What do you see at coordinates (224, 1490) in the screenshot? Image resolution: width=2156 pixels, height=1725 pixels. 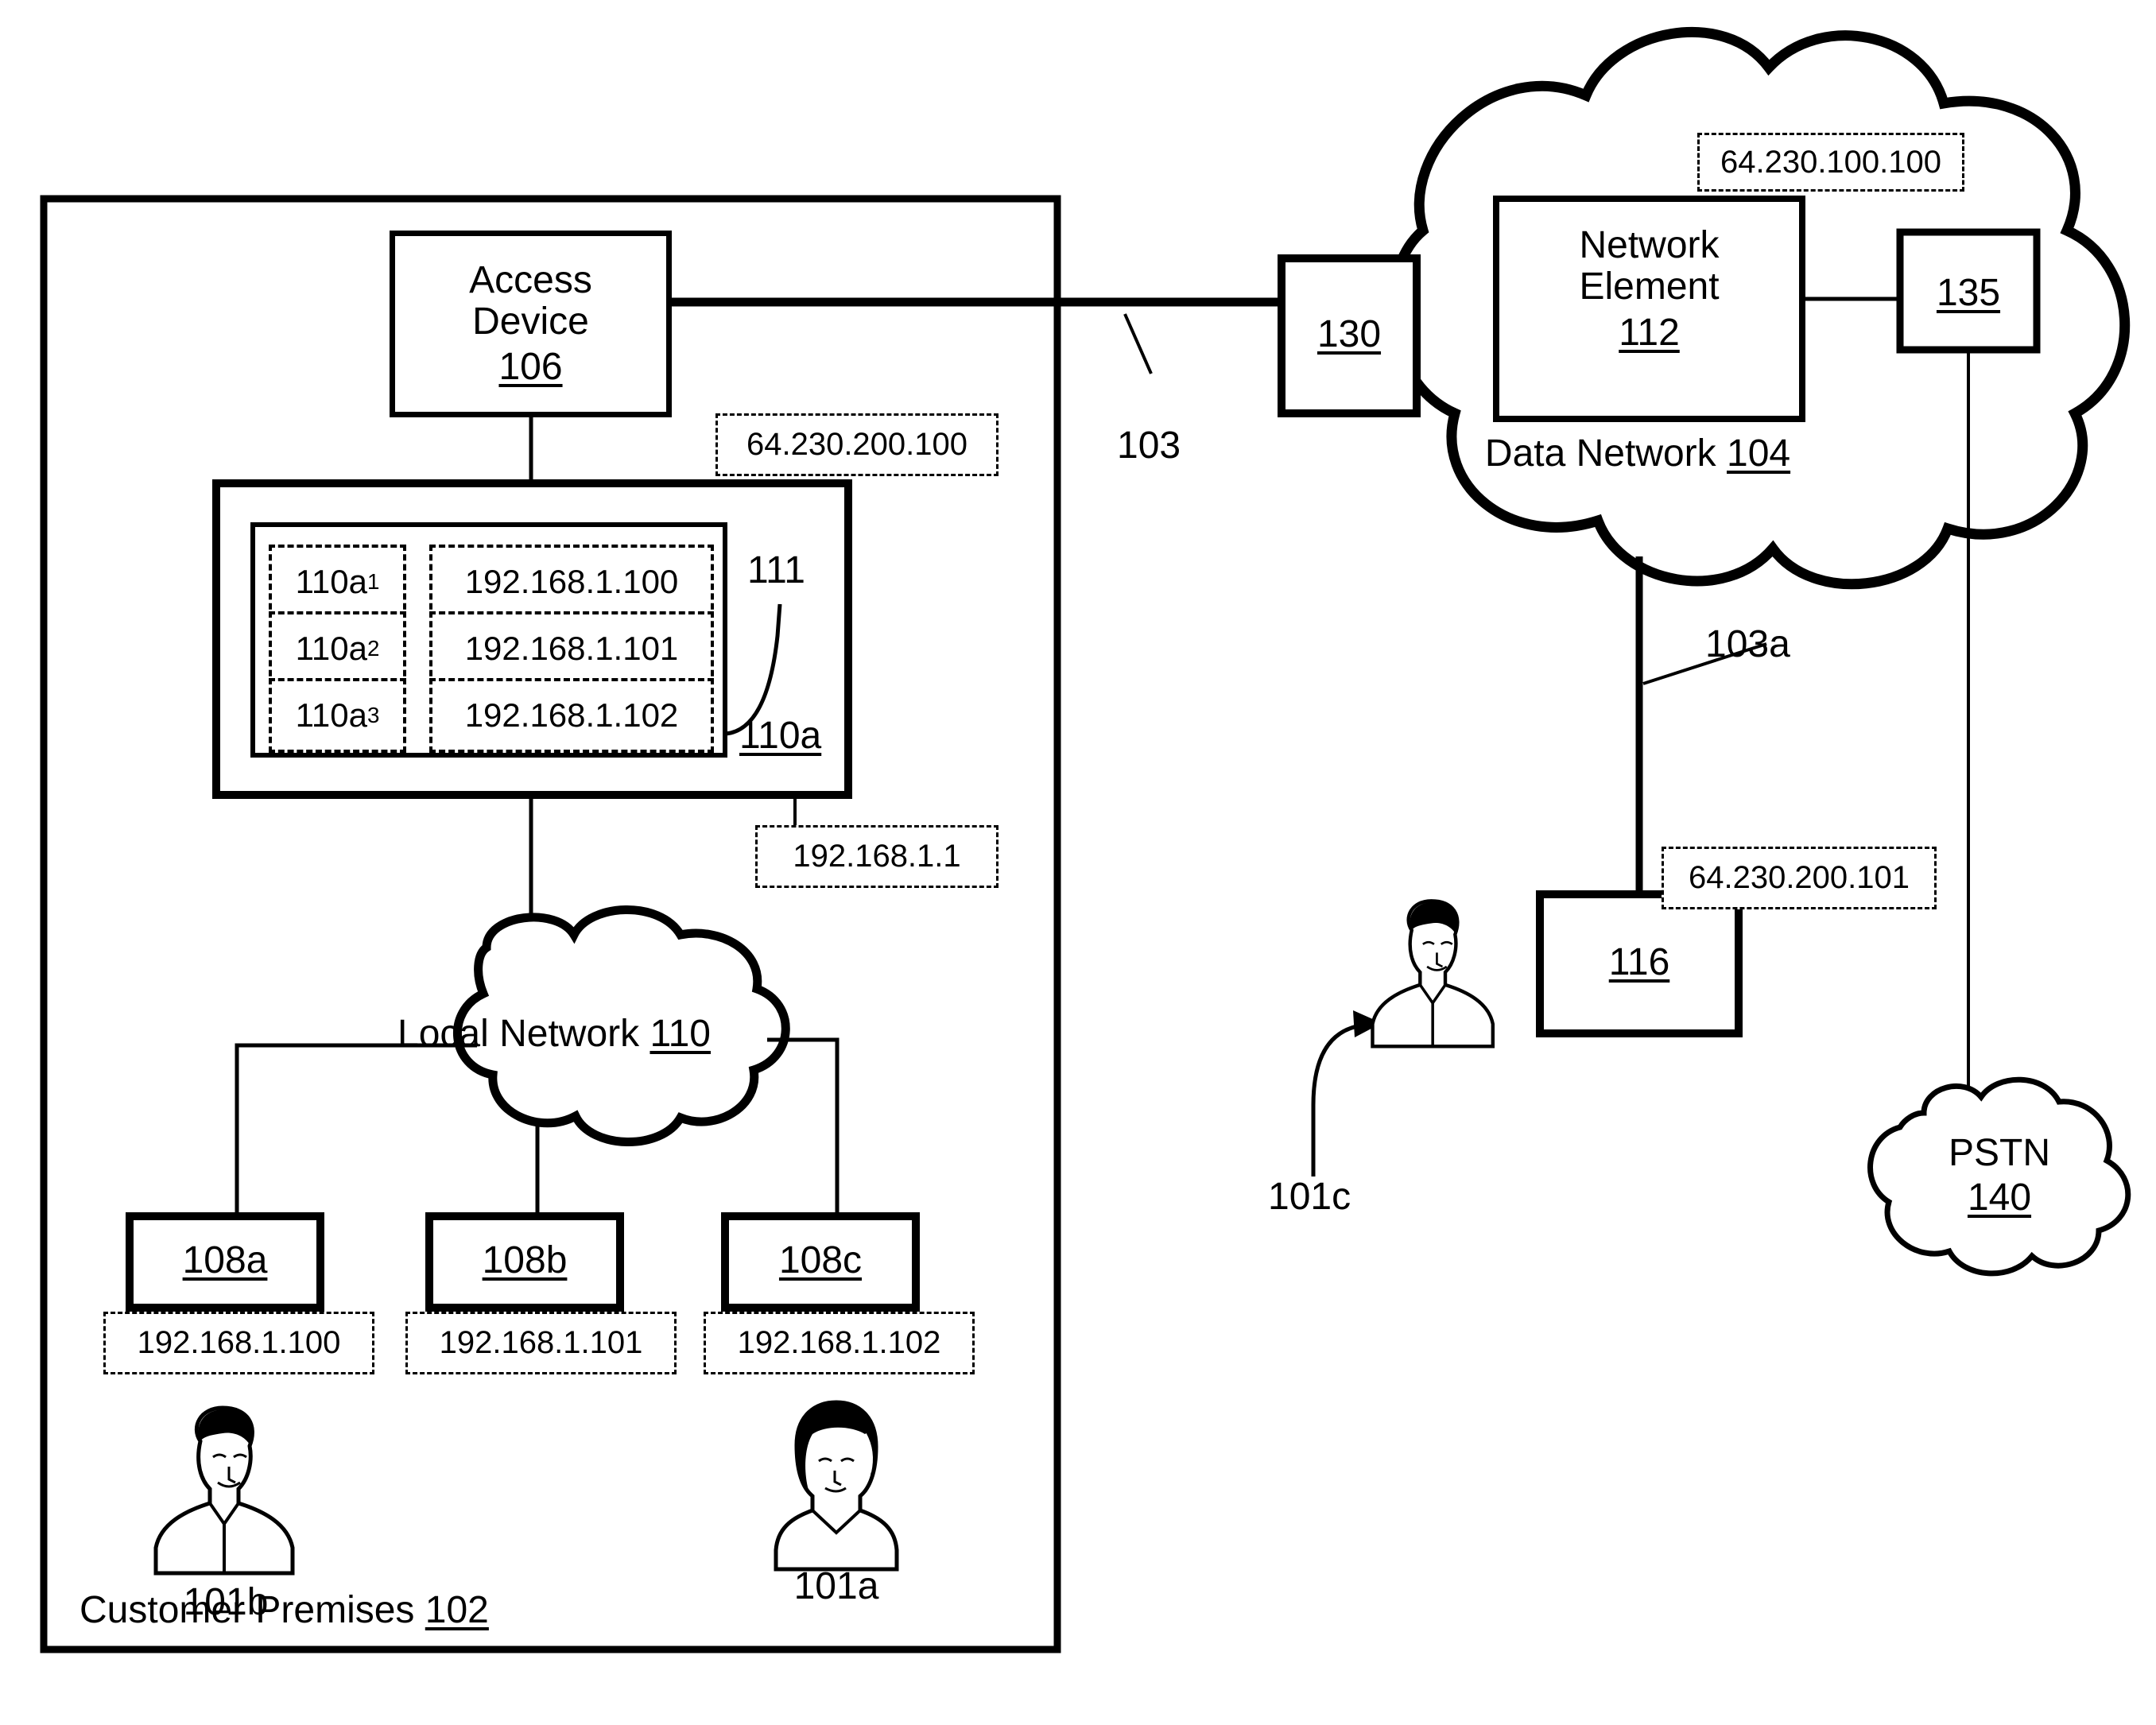 I see `user-101b-avatar` at bounding box center [224, 1490].